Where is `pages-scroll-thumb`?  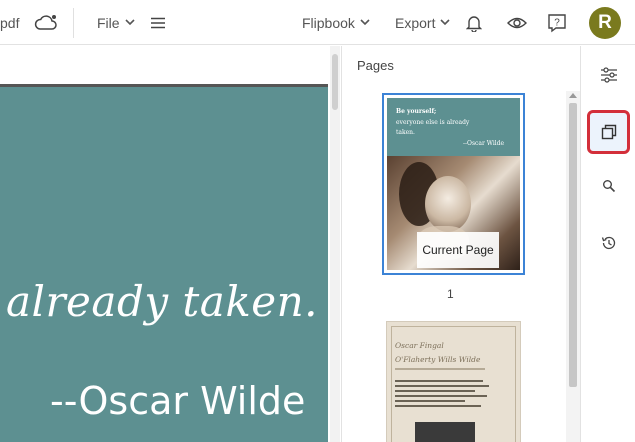
pages-scroll-thumb is located at coordinates (573, 245).